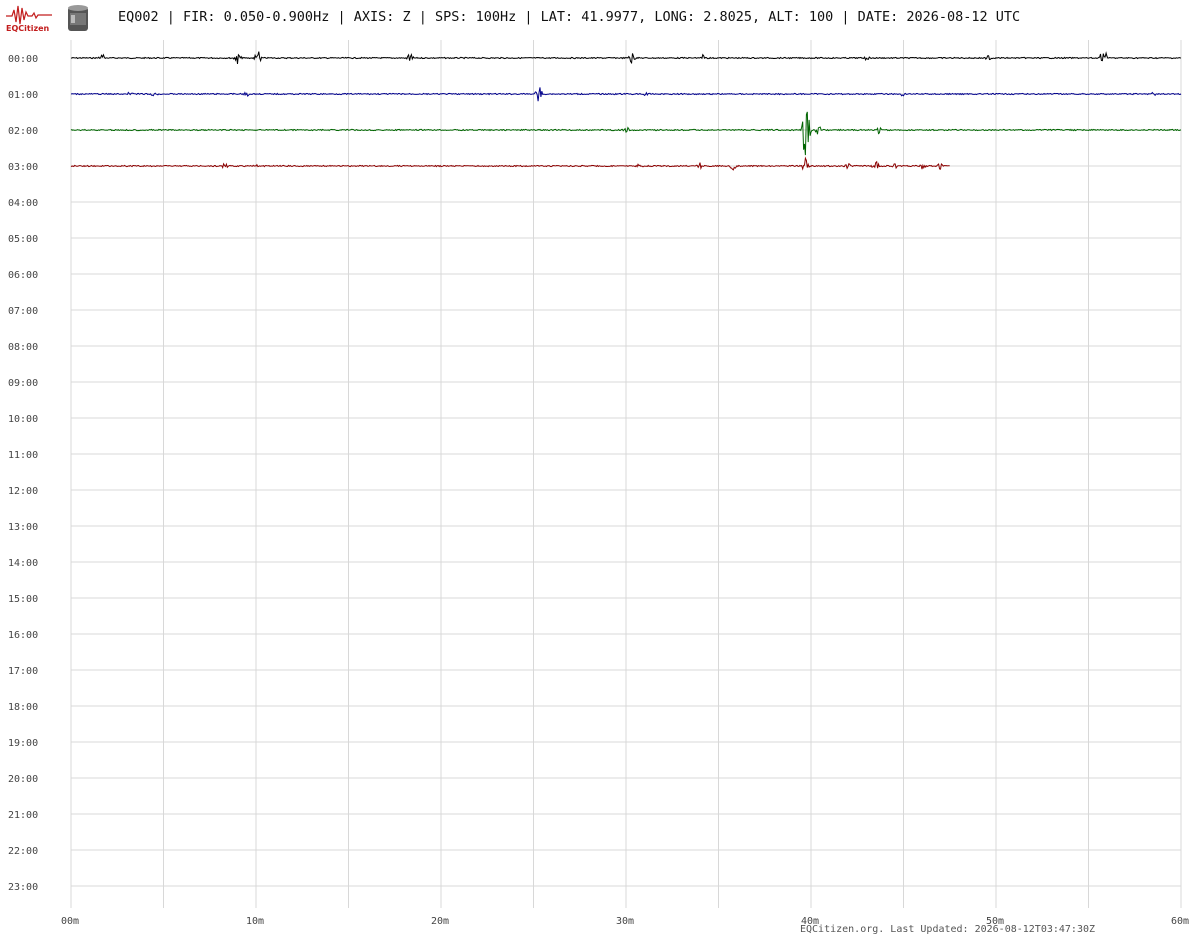  Describe the element at coordinates (23, 635) in the screenshot. I see `y-tick-label: 16:00` at that location.